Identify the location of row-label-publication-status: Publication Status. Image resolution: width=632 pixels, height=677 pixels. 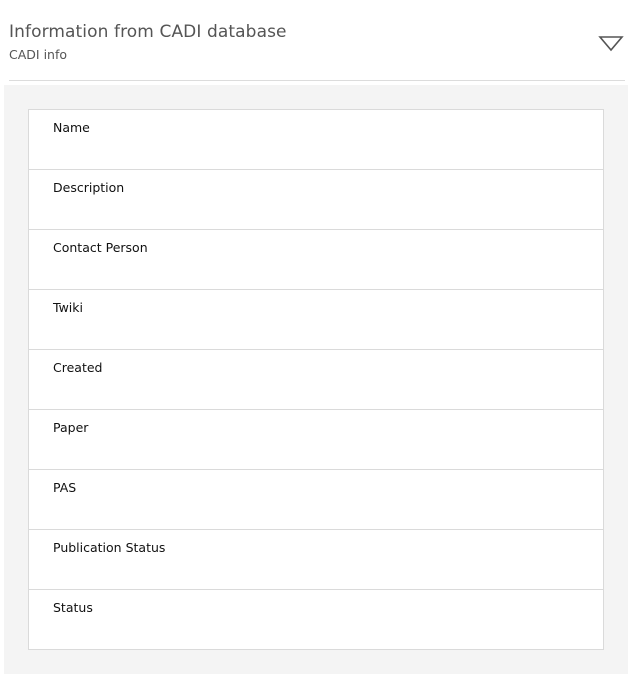
(109, 547).